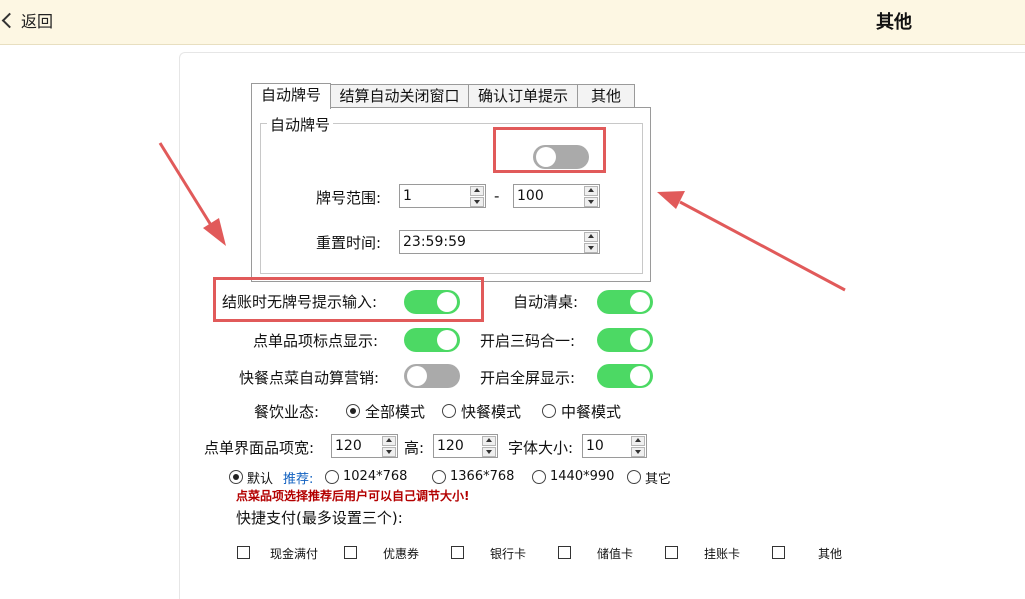 The image size is (1025, 599). I want to click on group-title: 自动牌号, so click(300, 124).